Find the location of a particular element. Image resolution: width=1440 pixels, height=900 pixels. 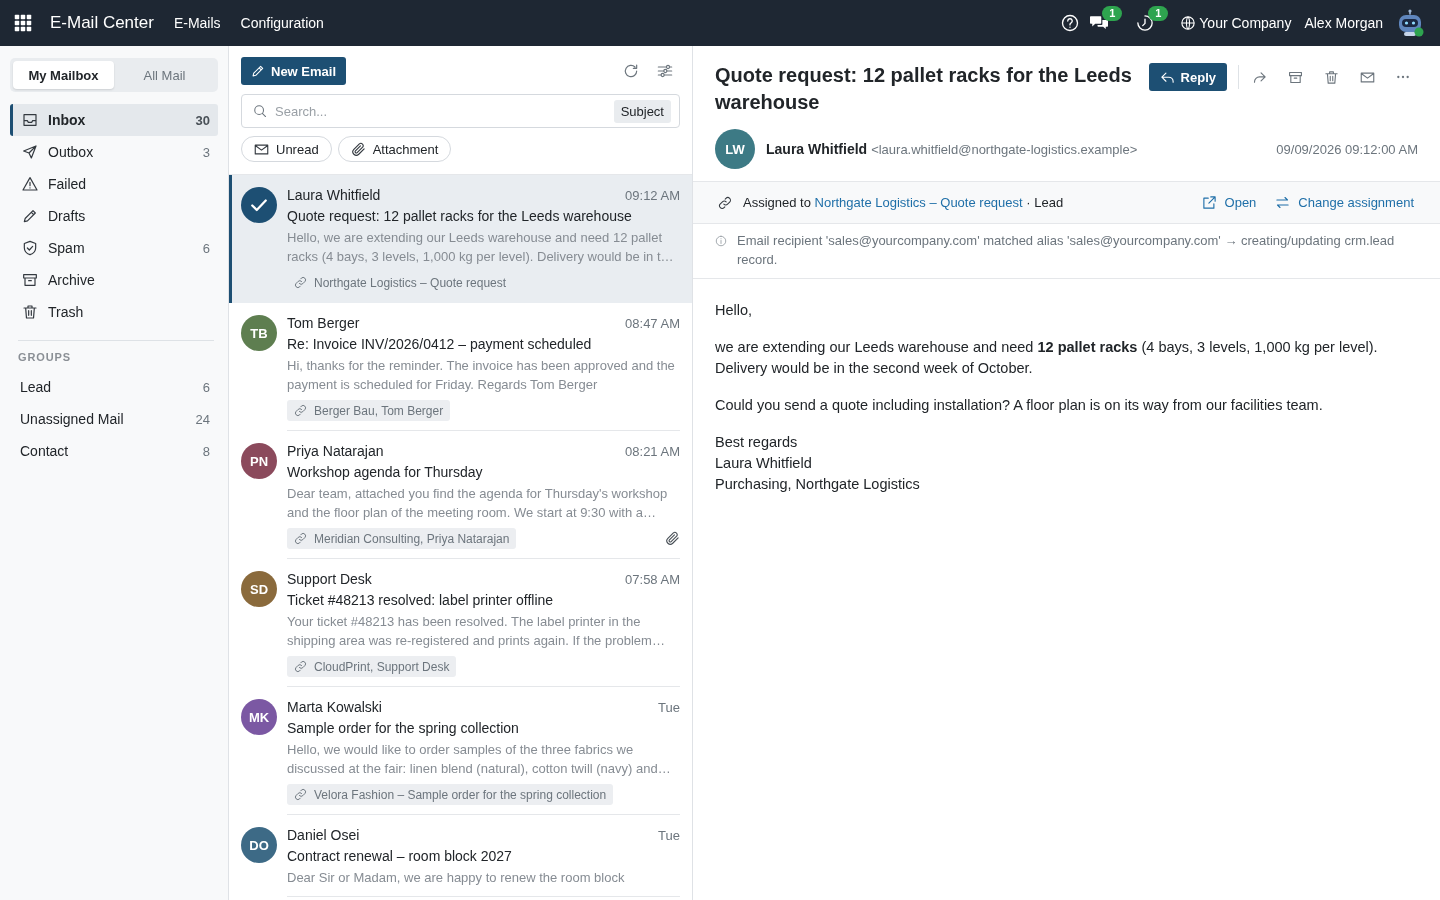

menu-item: E-Mails is located at coordinates (197, 23).